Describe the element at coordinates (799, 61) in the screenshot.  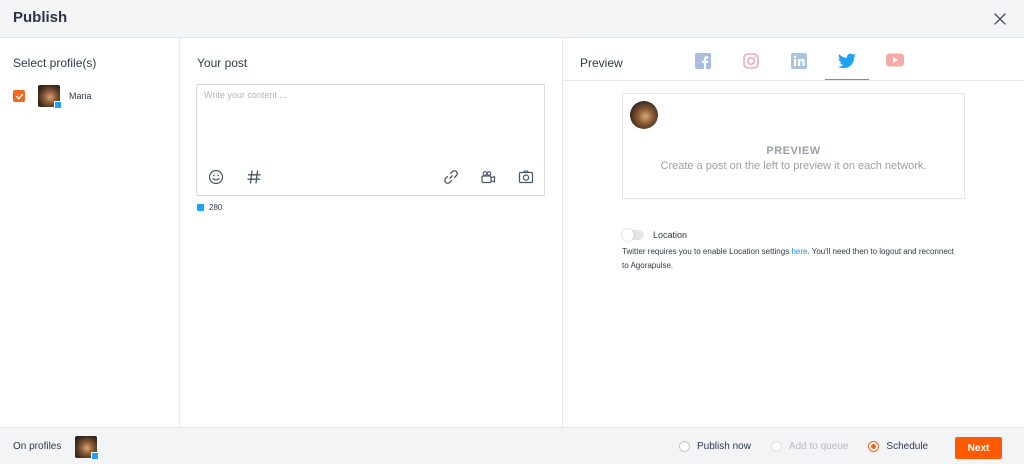
I see `linkedin-icon` at that location.